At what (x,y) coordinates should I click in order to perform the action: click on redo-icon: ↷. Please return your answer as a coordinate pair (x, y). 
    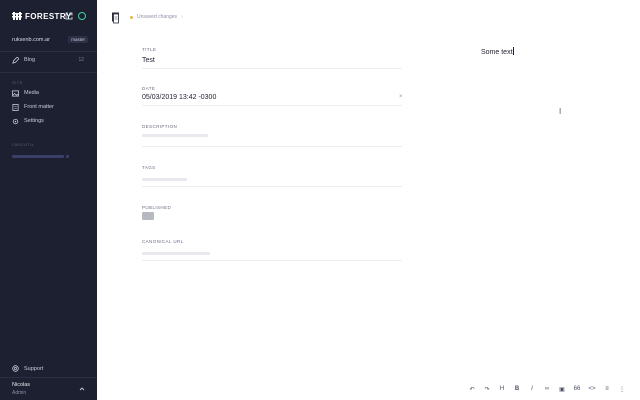
    Looking at the image, I should click on (487, 389).